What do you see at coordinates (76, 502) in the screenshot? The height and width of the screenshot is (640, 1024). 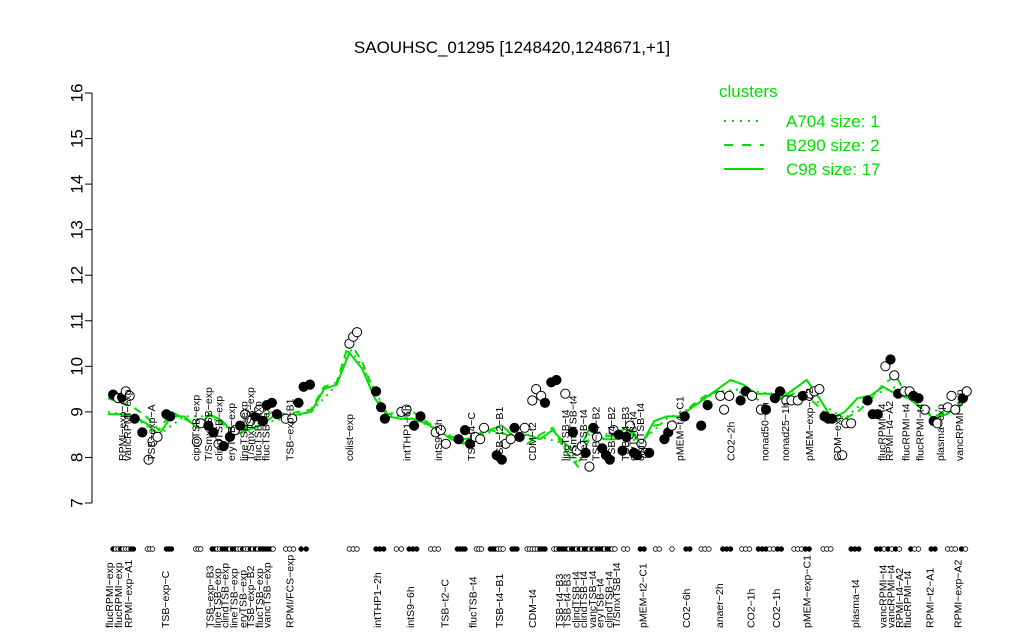 I see `y-tick-label: 7` at bounding box center [76, 502].